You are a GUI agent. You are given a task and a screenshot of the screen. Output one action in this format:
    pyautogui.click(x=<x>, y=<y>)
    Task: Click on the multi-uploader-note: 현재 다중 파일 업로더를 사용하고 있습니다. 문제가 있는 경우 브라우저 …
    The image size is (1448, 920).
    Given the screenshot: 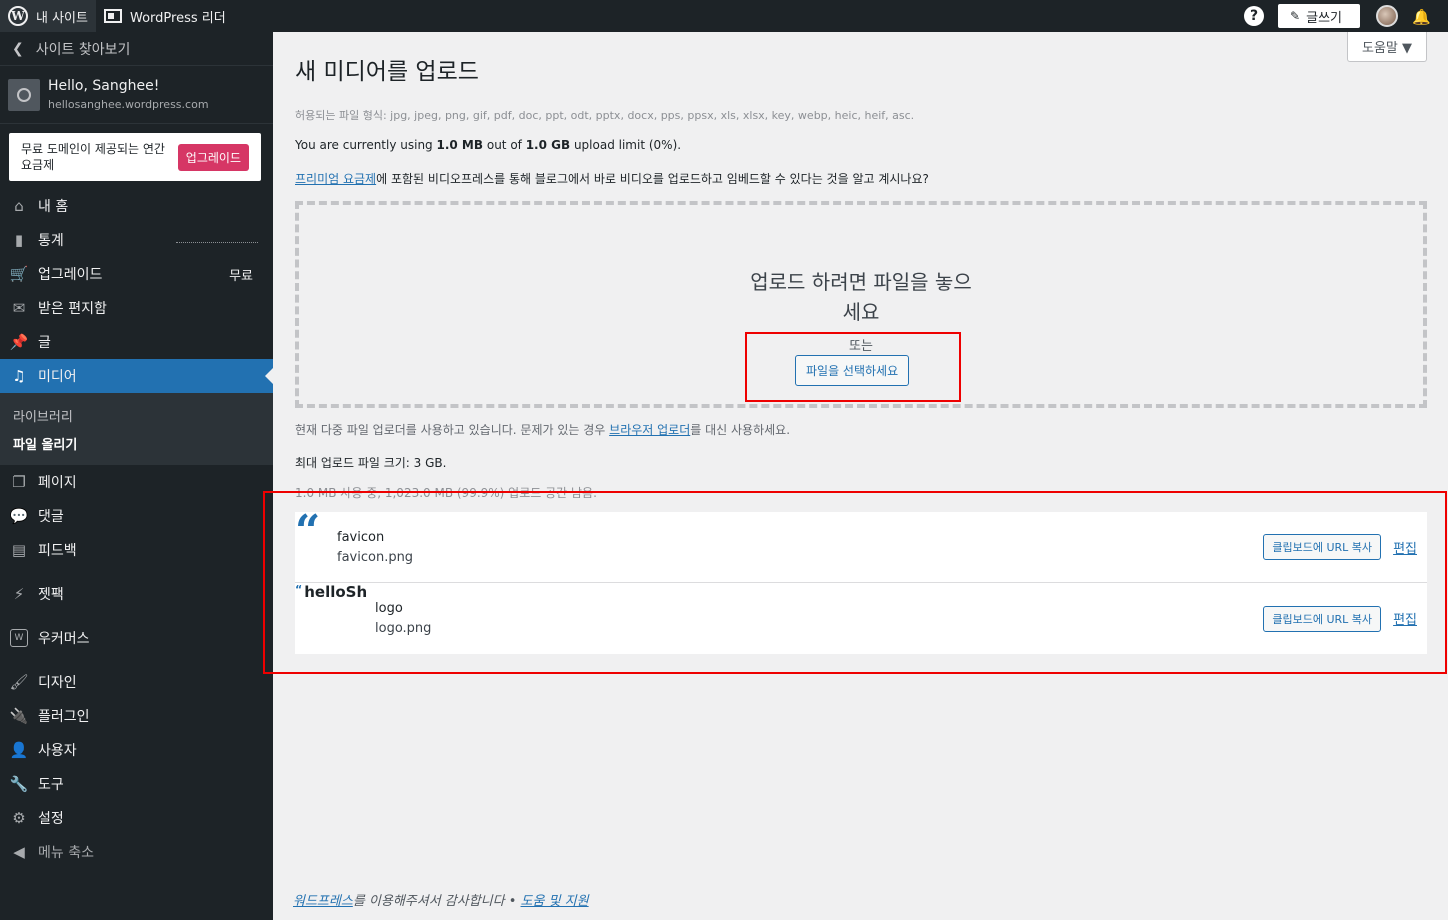 What is the action you would take?
    pyautogui.click(x=543, y=430)
    